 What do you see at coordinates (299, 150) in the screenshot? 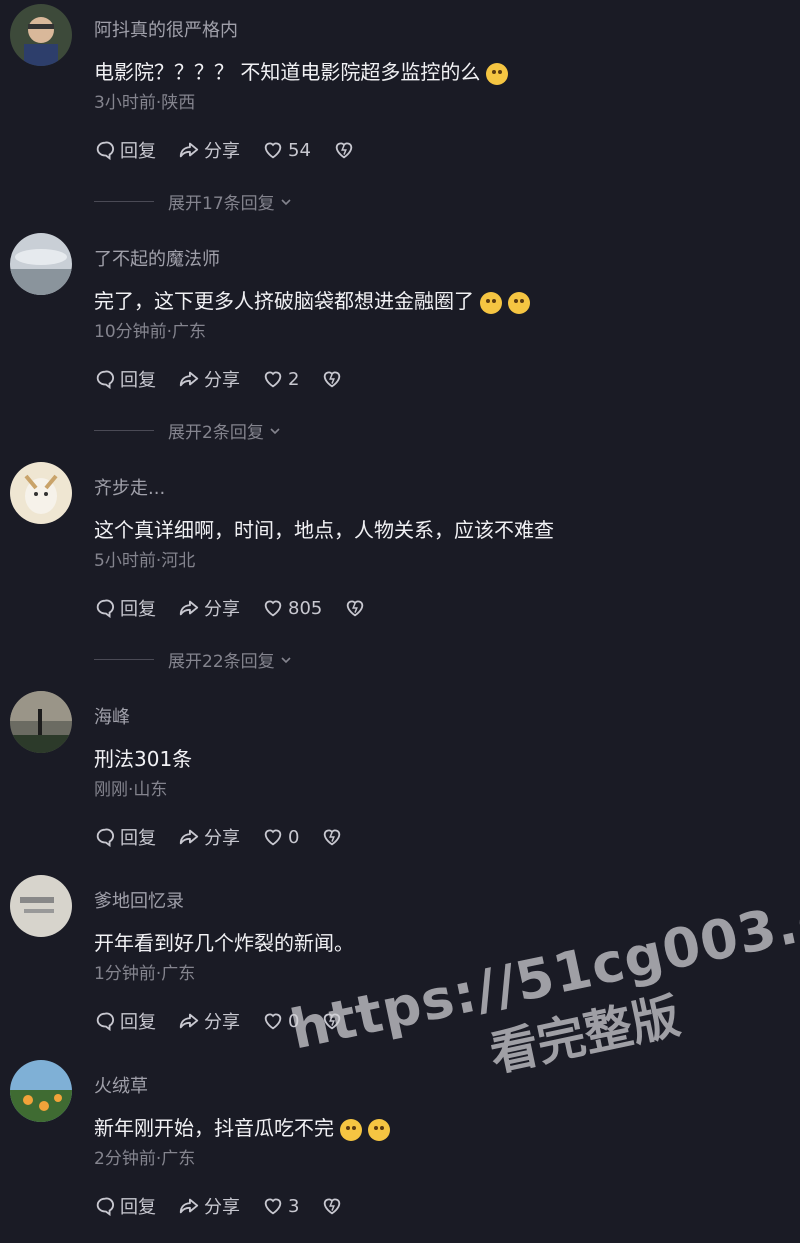
I see `like-count: 54` at bounding box center [299, 150].